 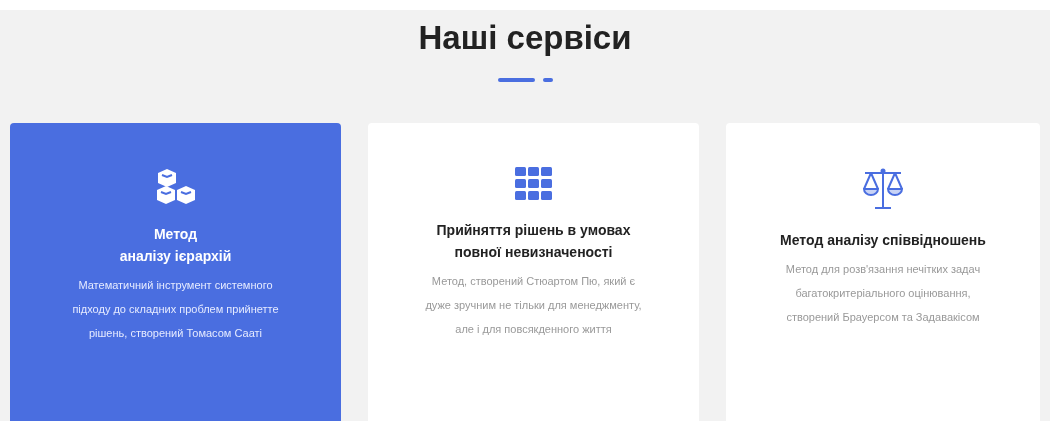 I want to click on service-title: Метод аналізу ієрархій, so click(x=175, y=245).